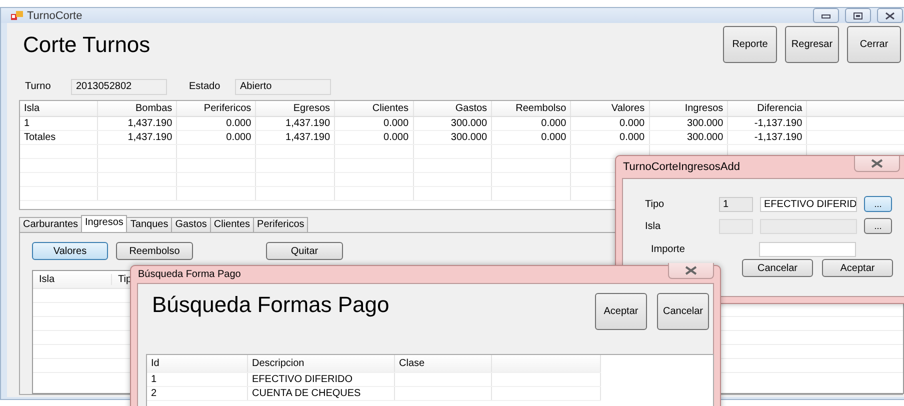 The height and width of the screenshot is (406, 904). I want to click on toolbar-button: Reporte, so click(750, 44).